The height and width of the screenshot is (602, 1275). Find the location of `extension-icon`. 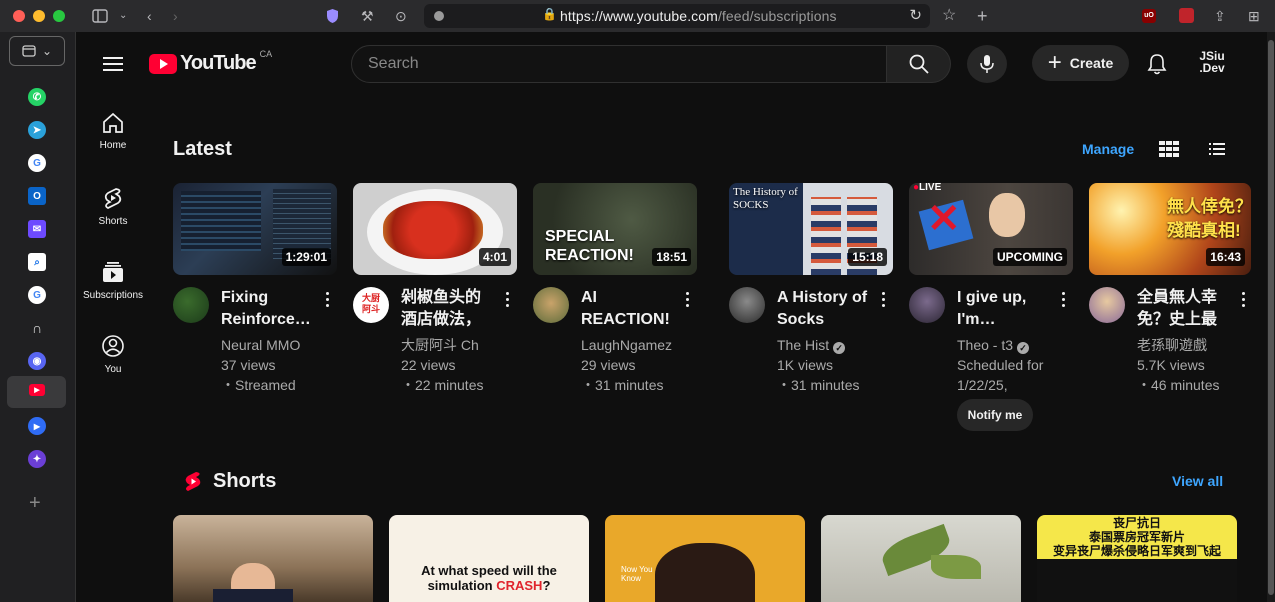

extension-icon is located at coordinates (1186, 15).